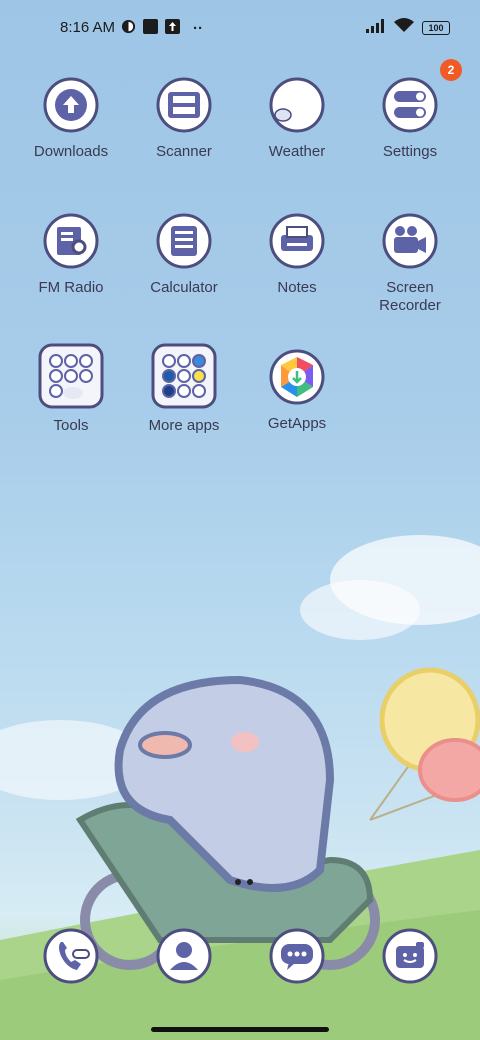 The image size is (480, 1040). Describe the element at coordinates (410, 151) in the screenshot. I see `app-label: Settings` at that location.